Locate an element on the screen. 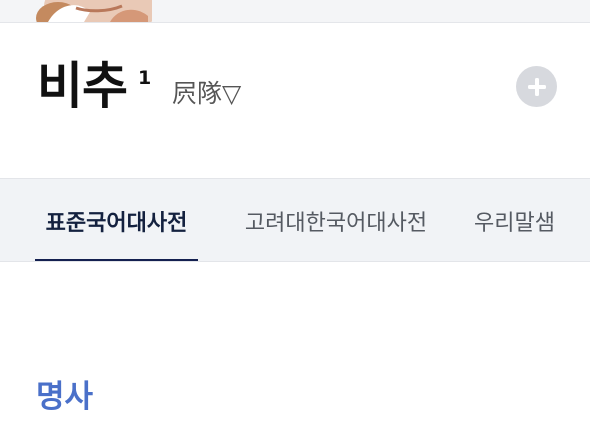 The width and height of the screenshot is (590, 443). plus-icon is located at coordinates (536, 86).